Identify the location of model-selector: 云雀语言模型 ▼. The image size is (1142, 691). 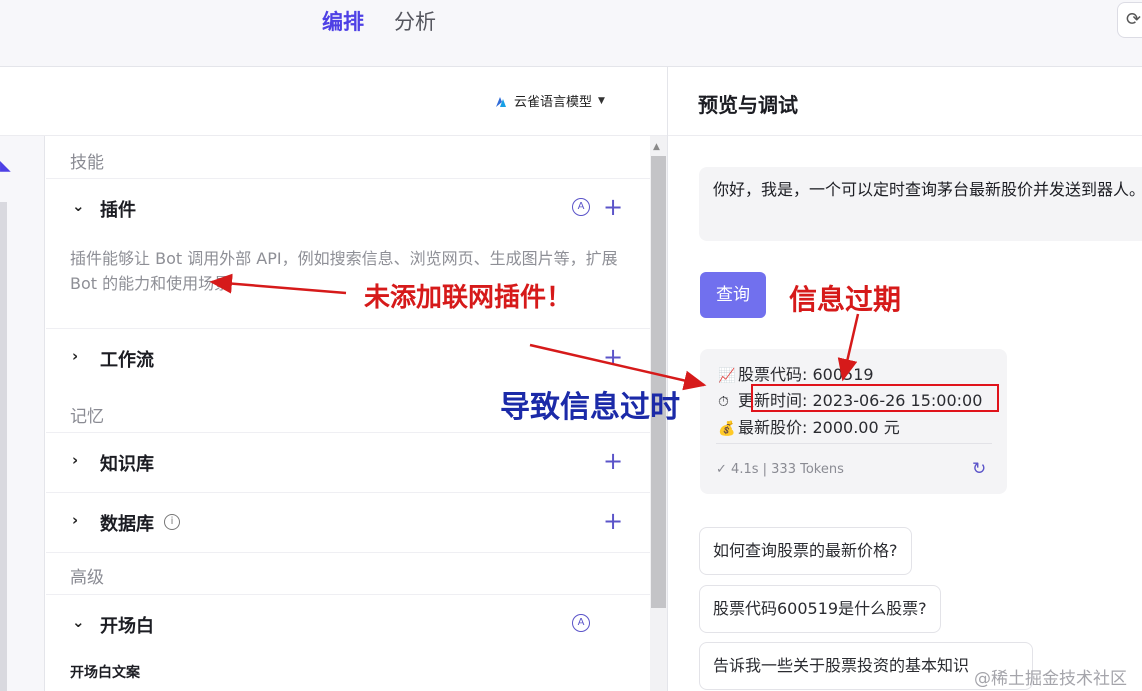
(549, 100).